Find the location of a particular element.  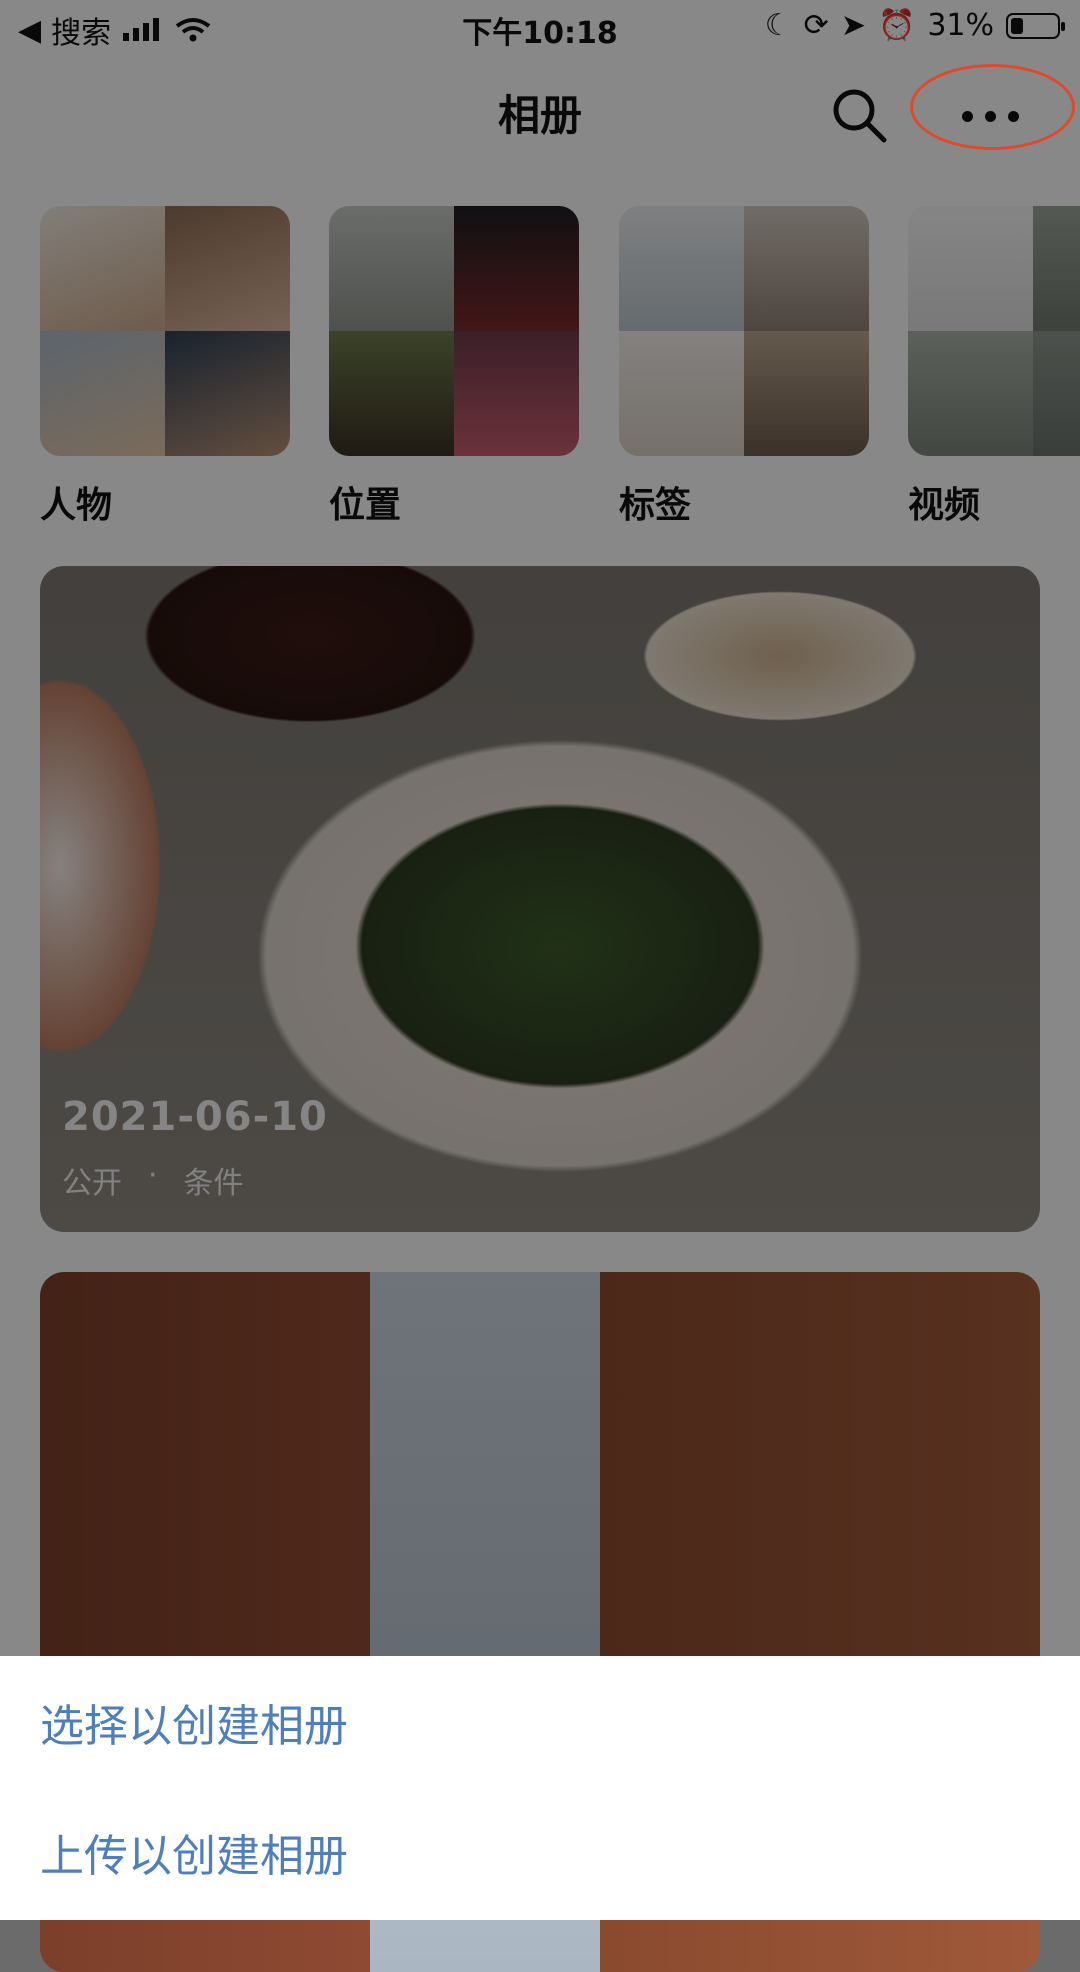

action-sheet: 选择以创建相册 上传以创建相册 is located at coordinates (540, 1788).